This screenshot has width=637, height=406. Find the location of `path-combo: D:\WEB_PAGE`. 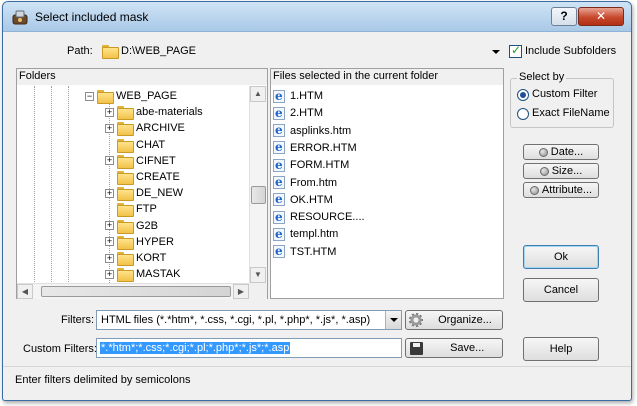

path-combo: D:\WEB_PAGE is located at coordinates (298, 51).